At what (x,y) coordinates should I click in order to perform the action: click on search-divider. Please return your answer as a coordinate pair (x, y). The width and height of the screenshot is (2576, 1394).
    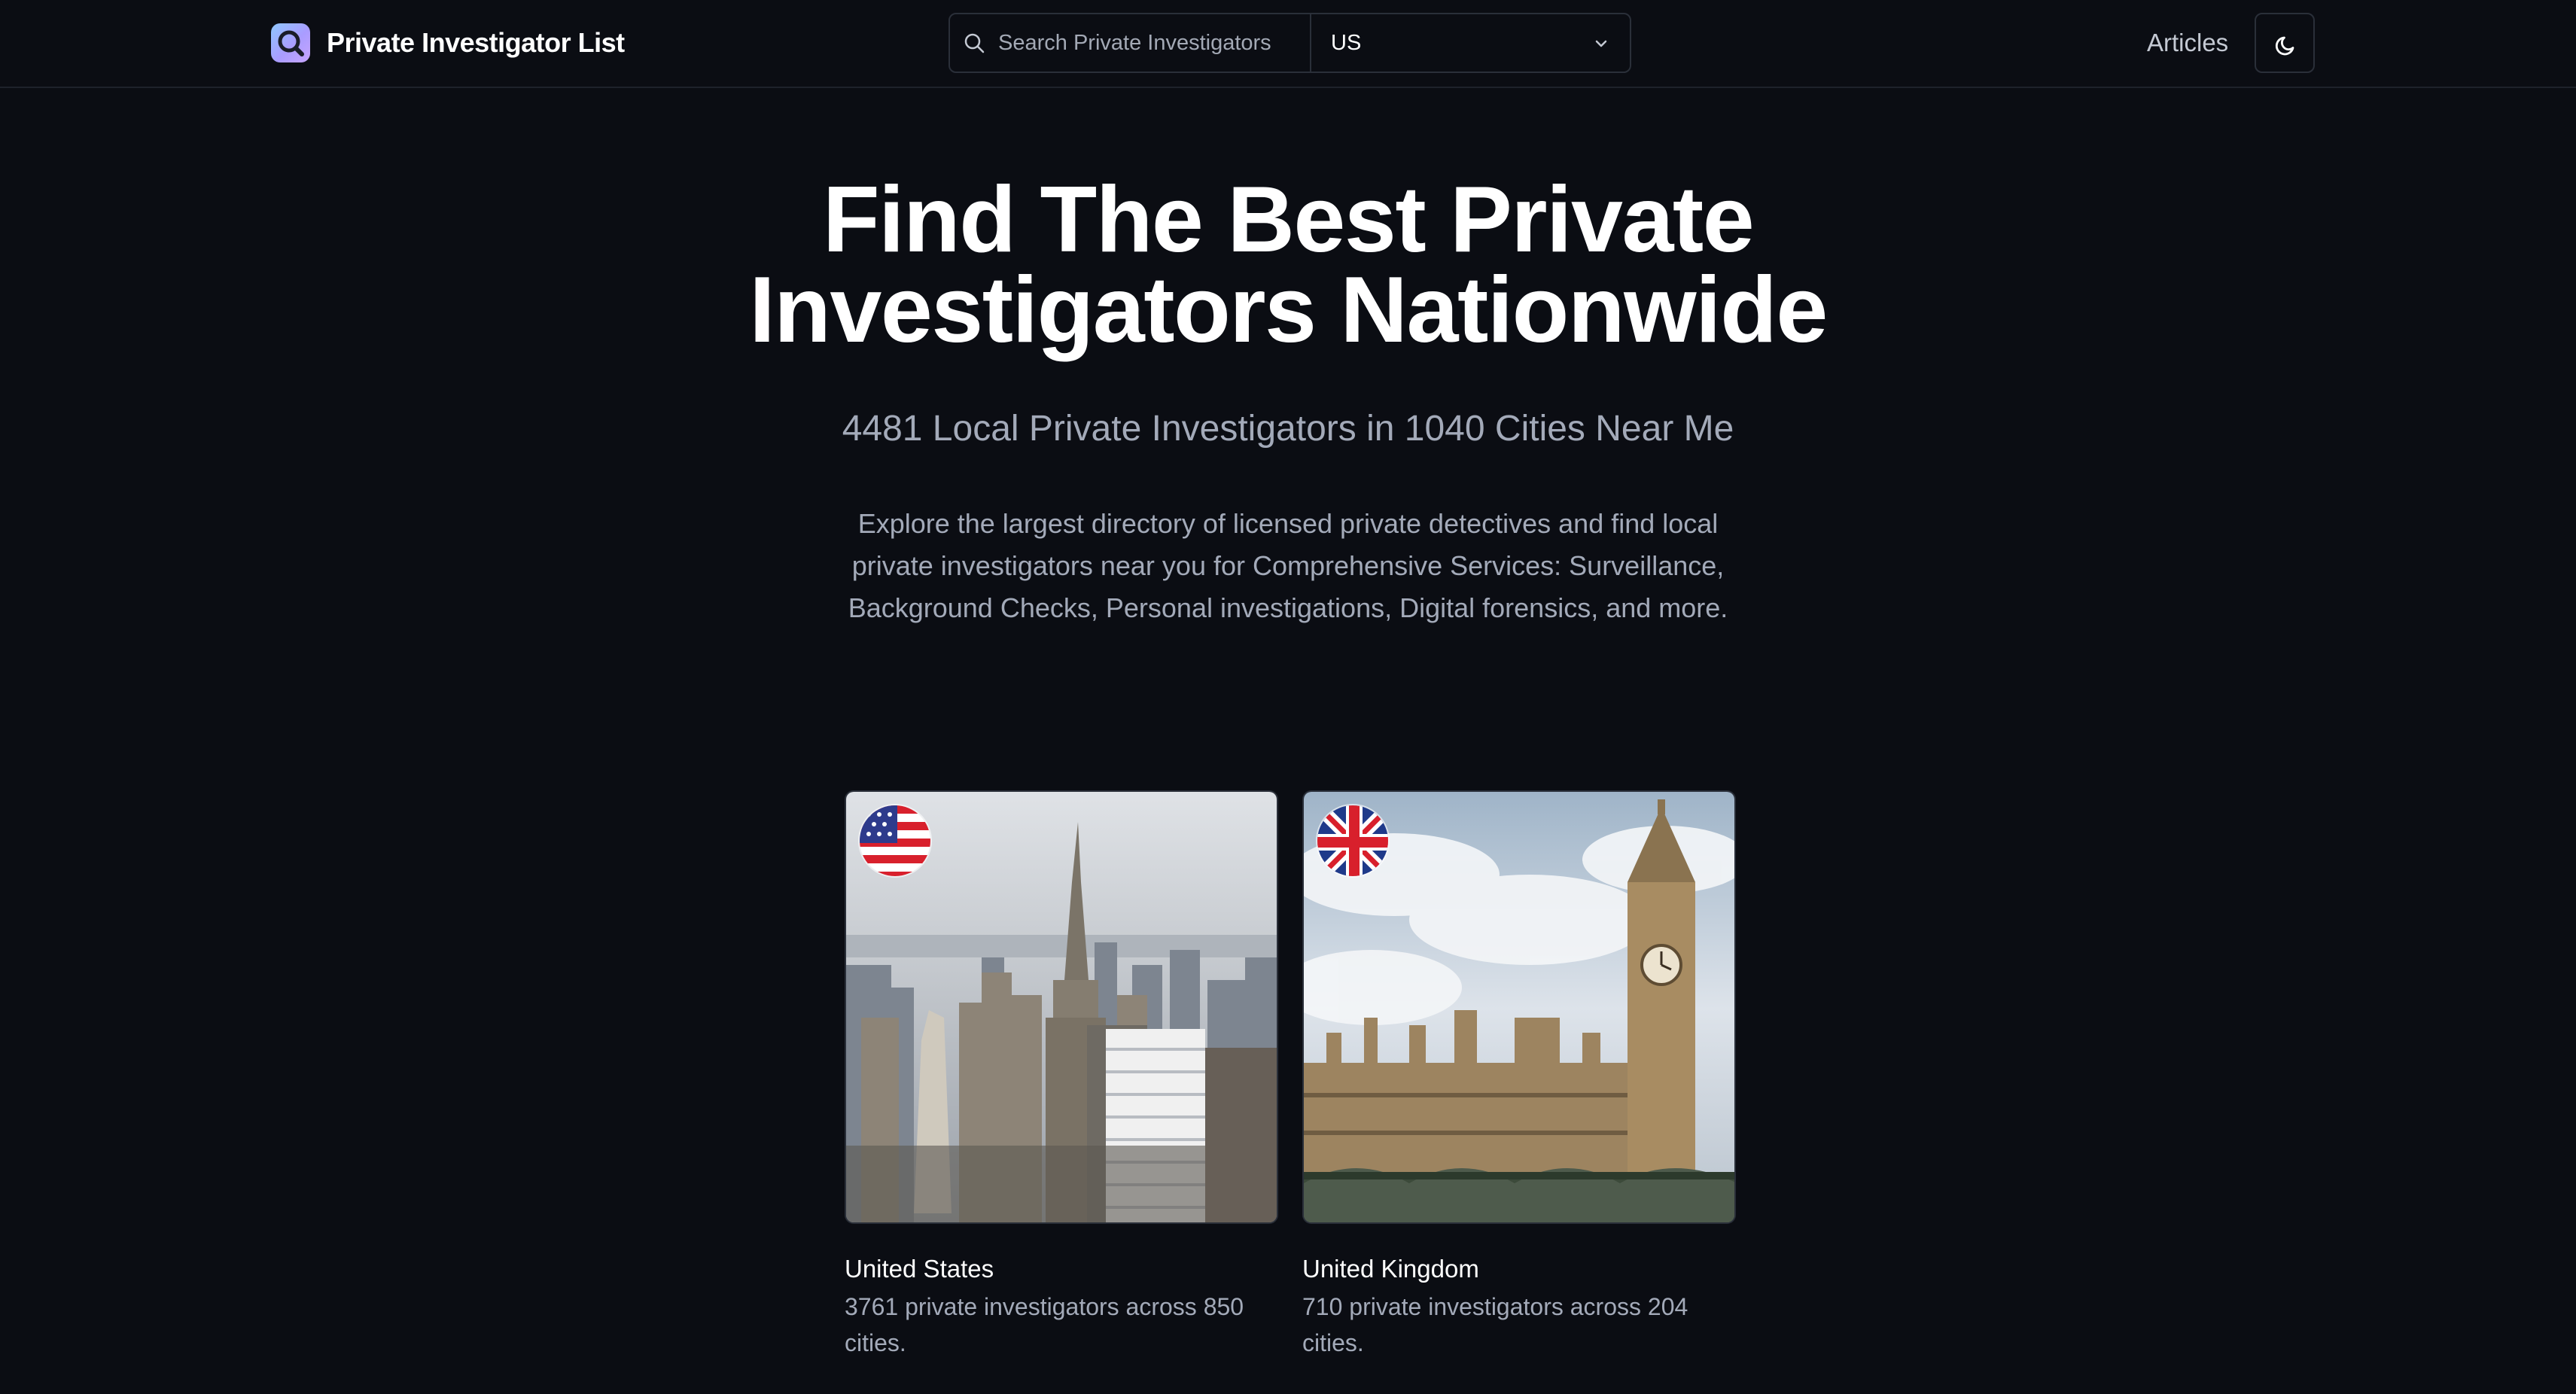
    Looking at the image, I should click on (1311, 43).